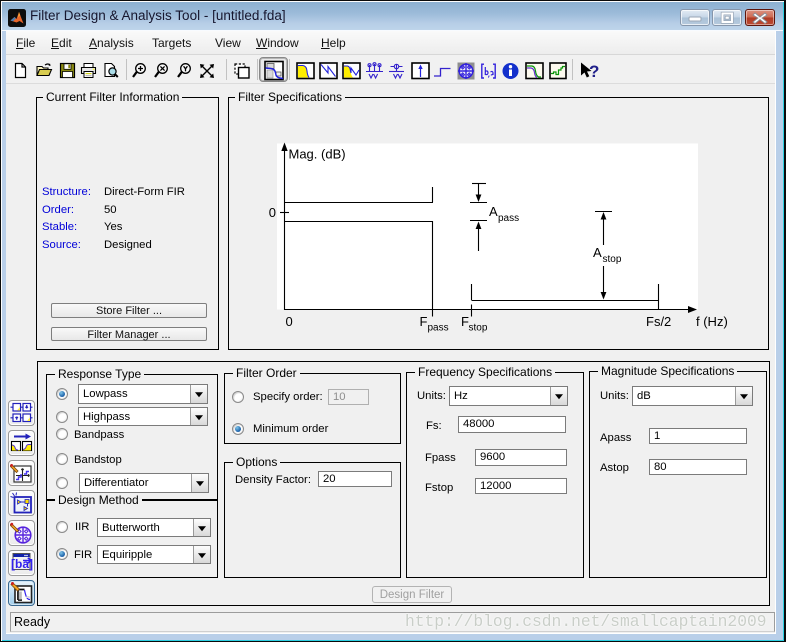 This screenshot has width=786, height=642. Describe the element at coordinates (658, 321) in the screenshot. I see `svg-text: Fs/2` at that location.